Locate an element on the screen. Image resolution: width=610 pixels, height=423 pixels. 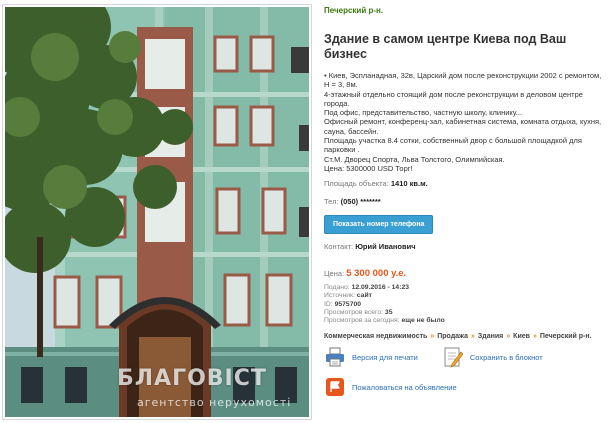
listing-actions: Версия для печати Сохранить в блокнот is located at coordinates (465, 357).